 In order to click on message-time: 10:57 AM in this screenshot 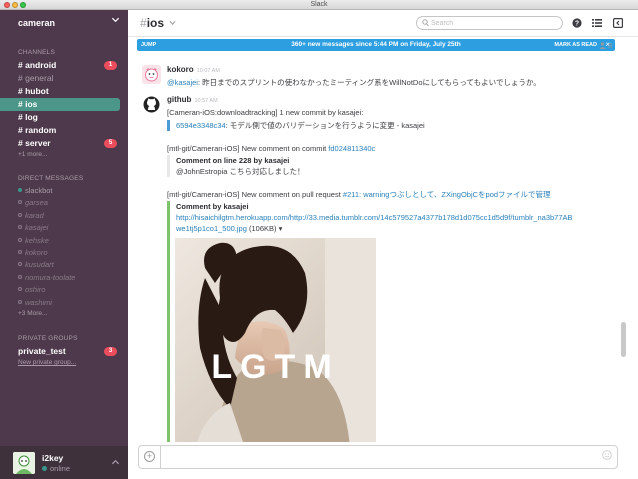, I will do `click(205, 101)`.